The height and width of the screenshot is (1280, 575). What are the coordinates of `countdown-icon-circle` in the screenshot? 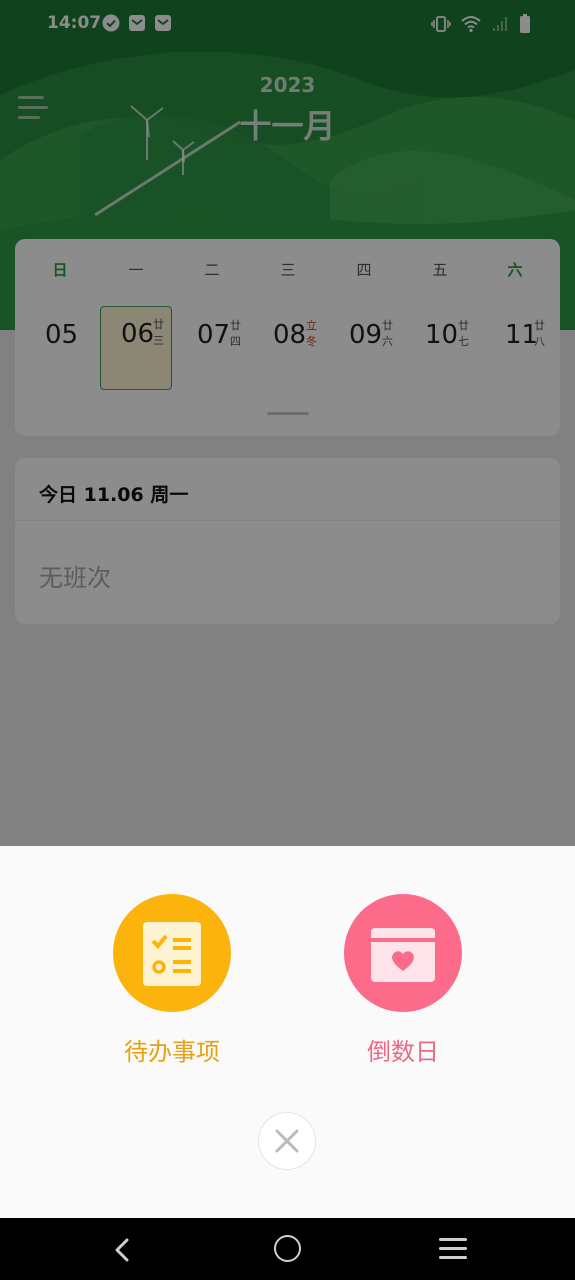 It's located at (403, 953).